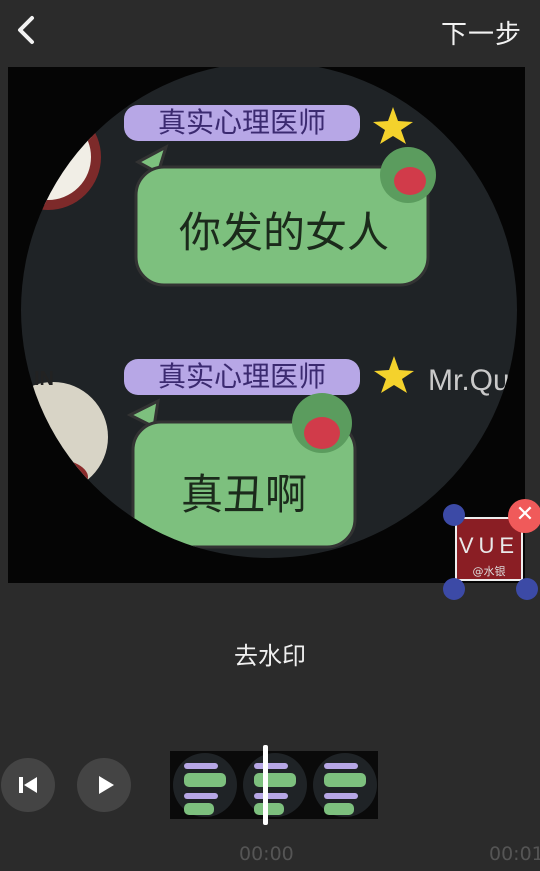 This screenshot has height=871, width=540. What do you see at coordinates (489, 571) in the screenshot?
I see `watermark-subtext: @水银` at bounding box center [489, 571].